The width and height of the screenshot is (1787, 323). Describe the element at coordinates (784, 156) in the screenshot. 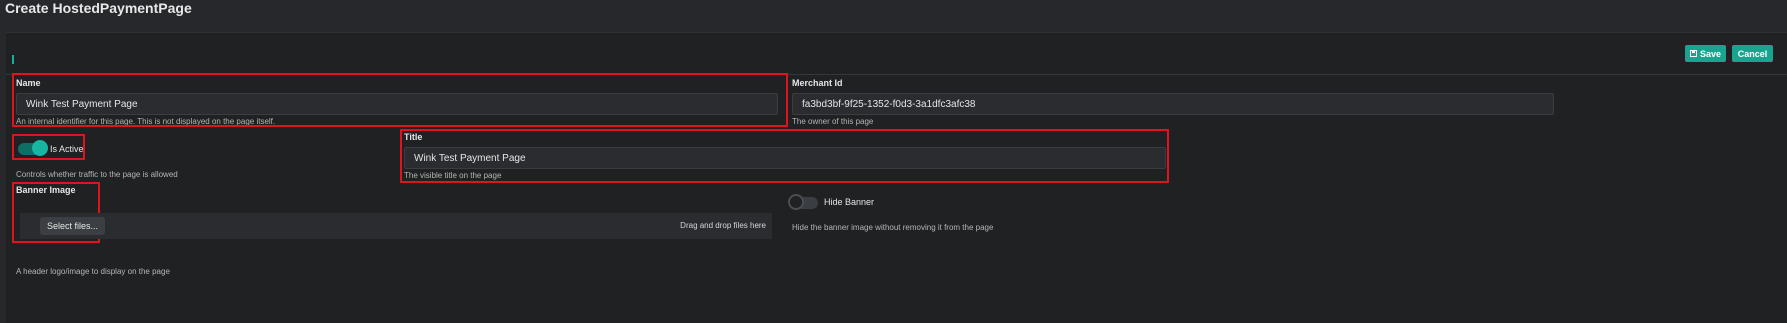

I see `title-highlight` at that location.